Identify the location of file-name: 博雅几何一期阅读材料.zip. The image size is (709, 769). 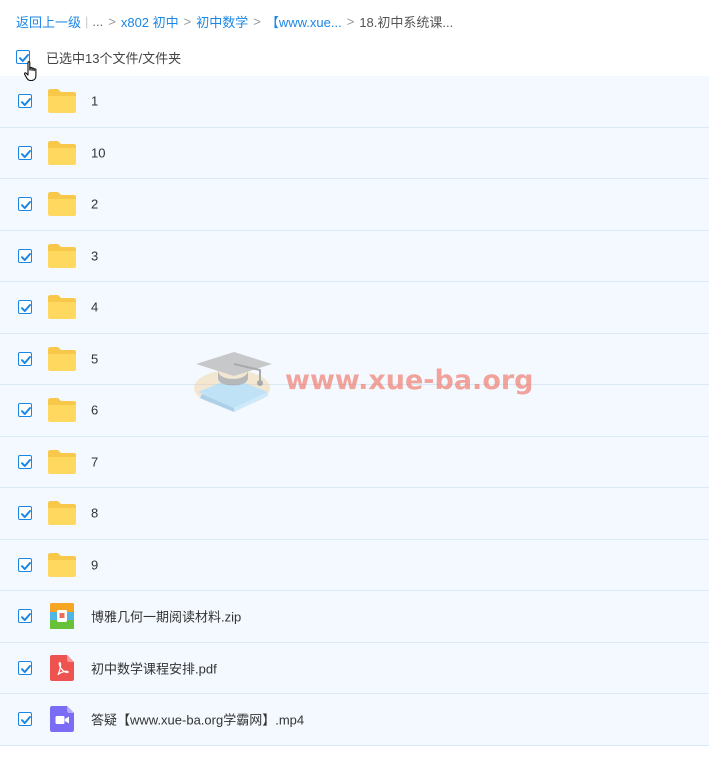
(166, 616).